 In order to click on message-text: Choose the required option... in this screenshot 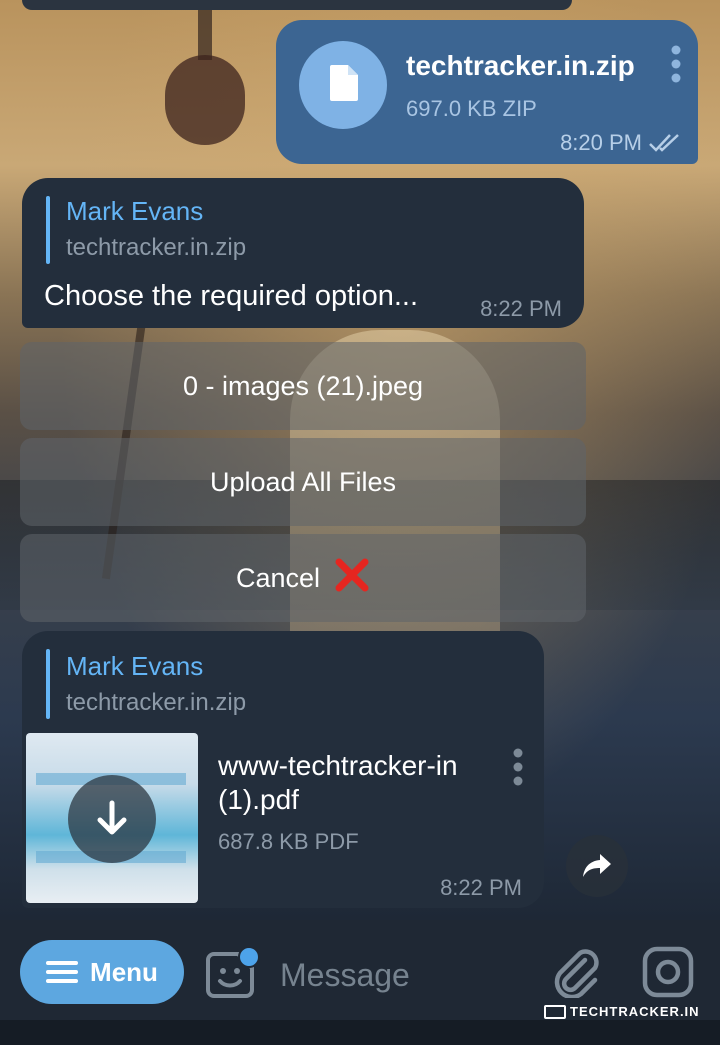, I will do `click(231, 296)`.